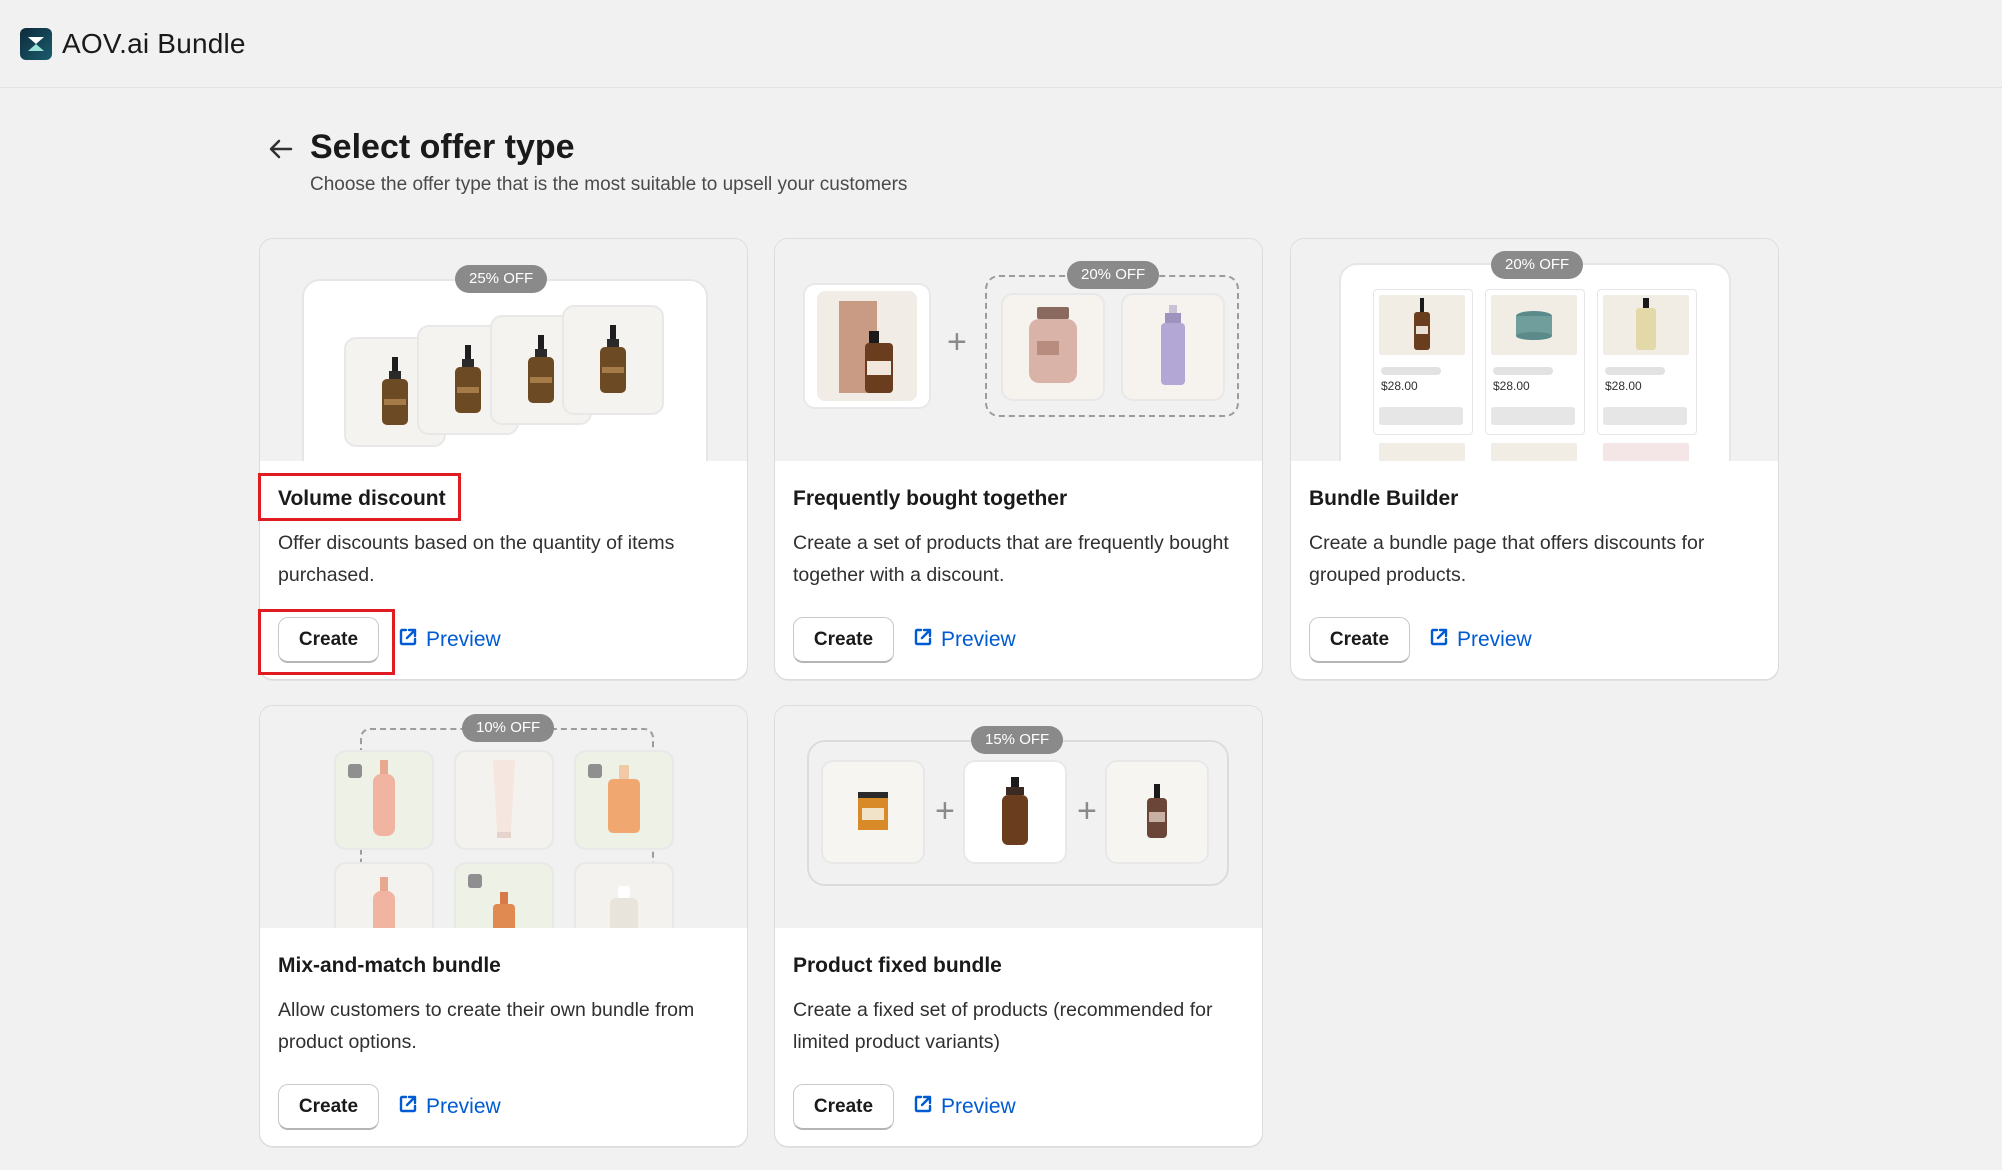  I want to click on card-title: Frequently bought together, so click(930, 498).